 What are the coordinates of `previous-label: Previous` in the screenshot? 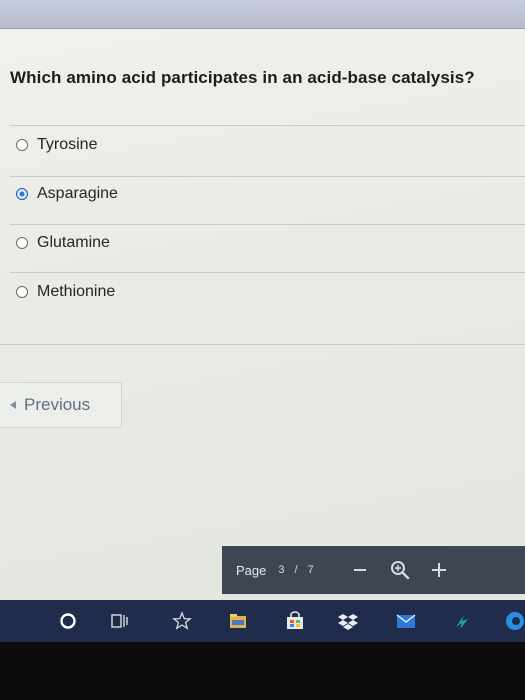 It's located at (57, 404).